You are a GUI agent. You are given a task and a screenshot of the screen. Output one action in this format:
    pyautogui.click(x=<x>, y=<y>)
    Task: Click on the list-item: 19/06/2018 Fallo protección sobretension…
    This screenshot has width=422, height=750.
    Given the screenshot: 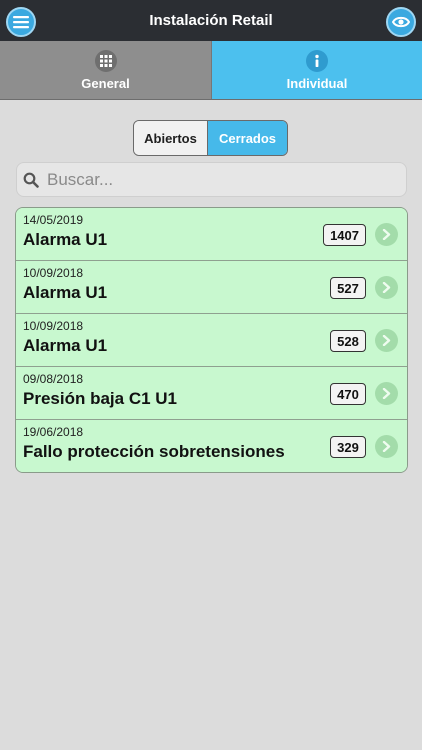 What is the action you would take?
    pyautogui.click(x=211, y=446)
    